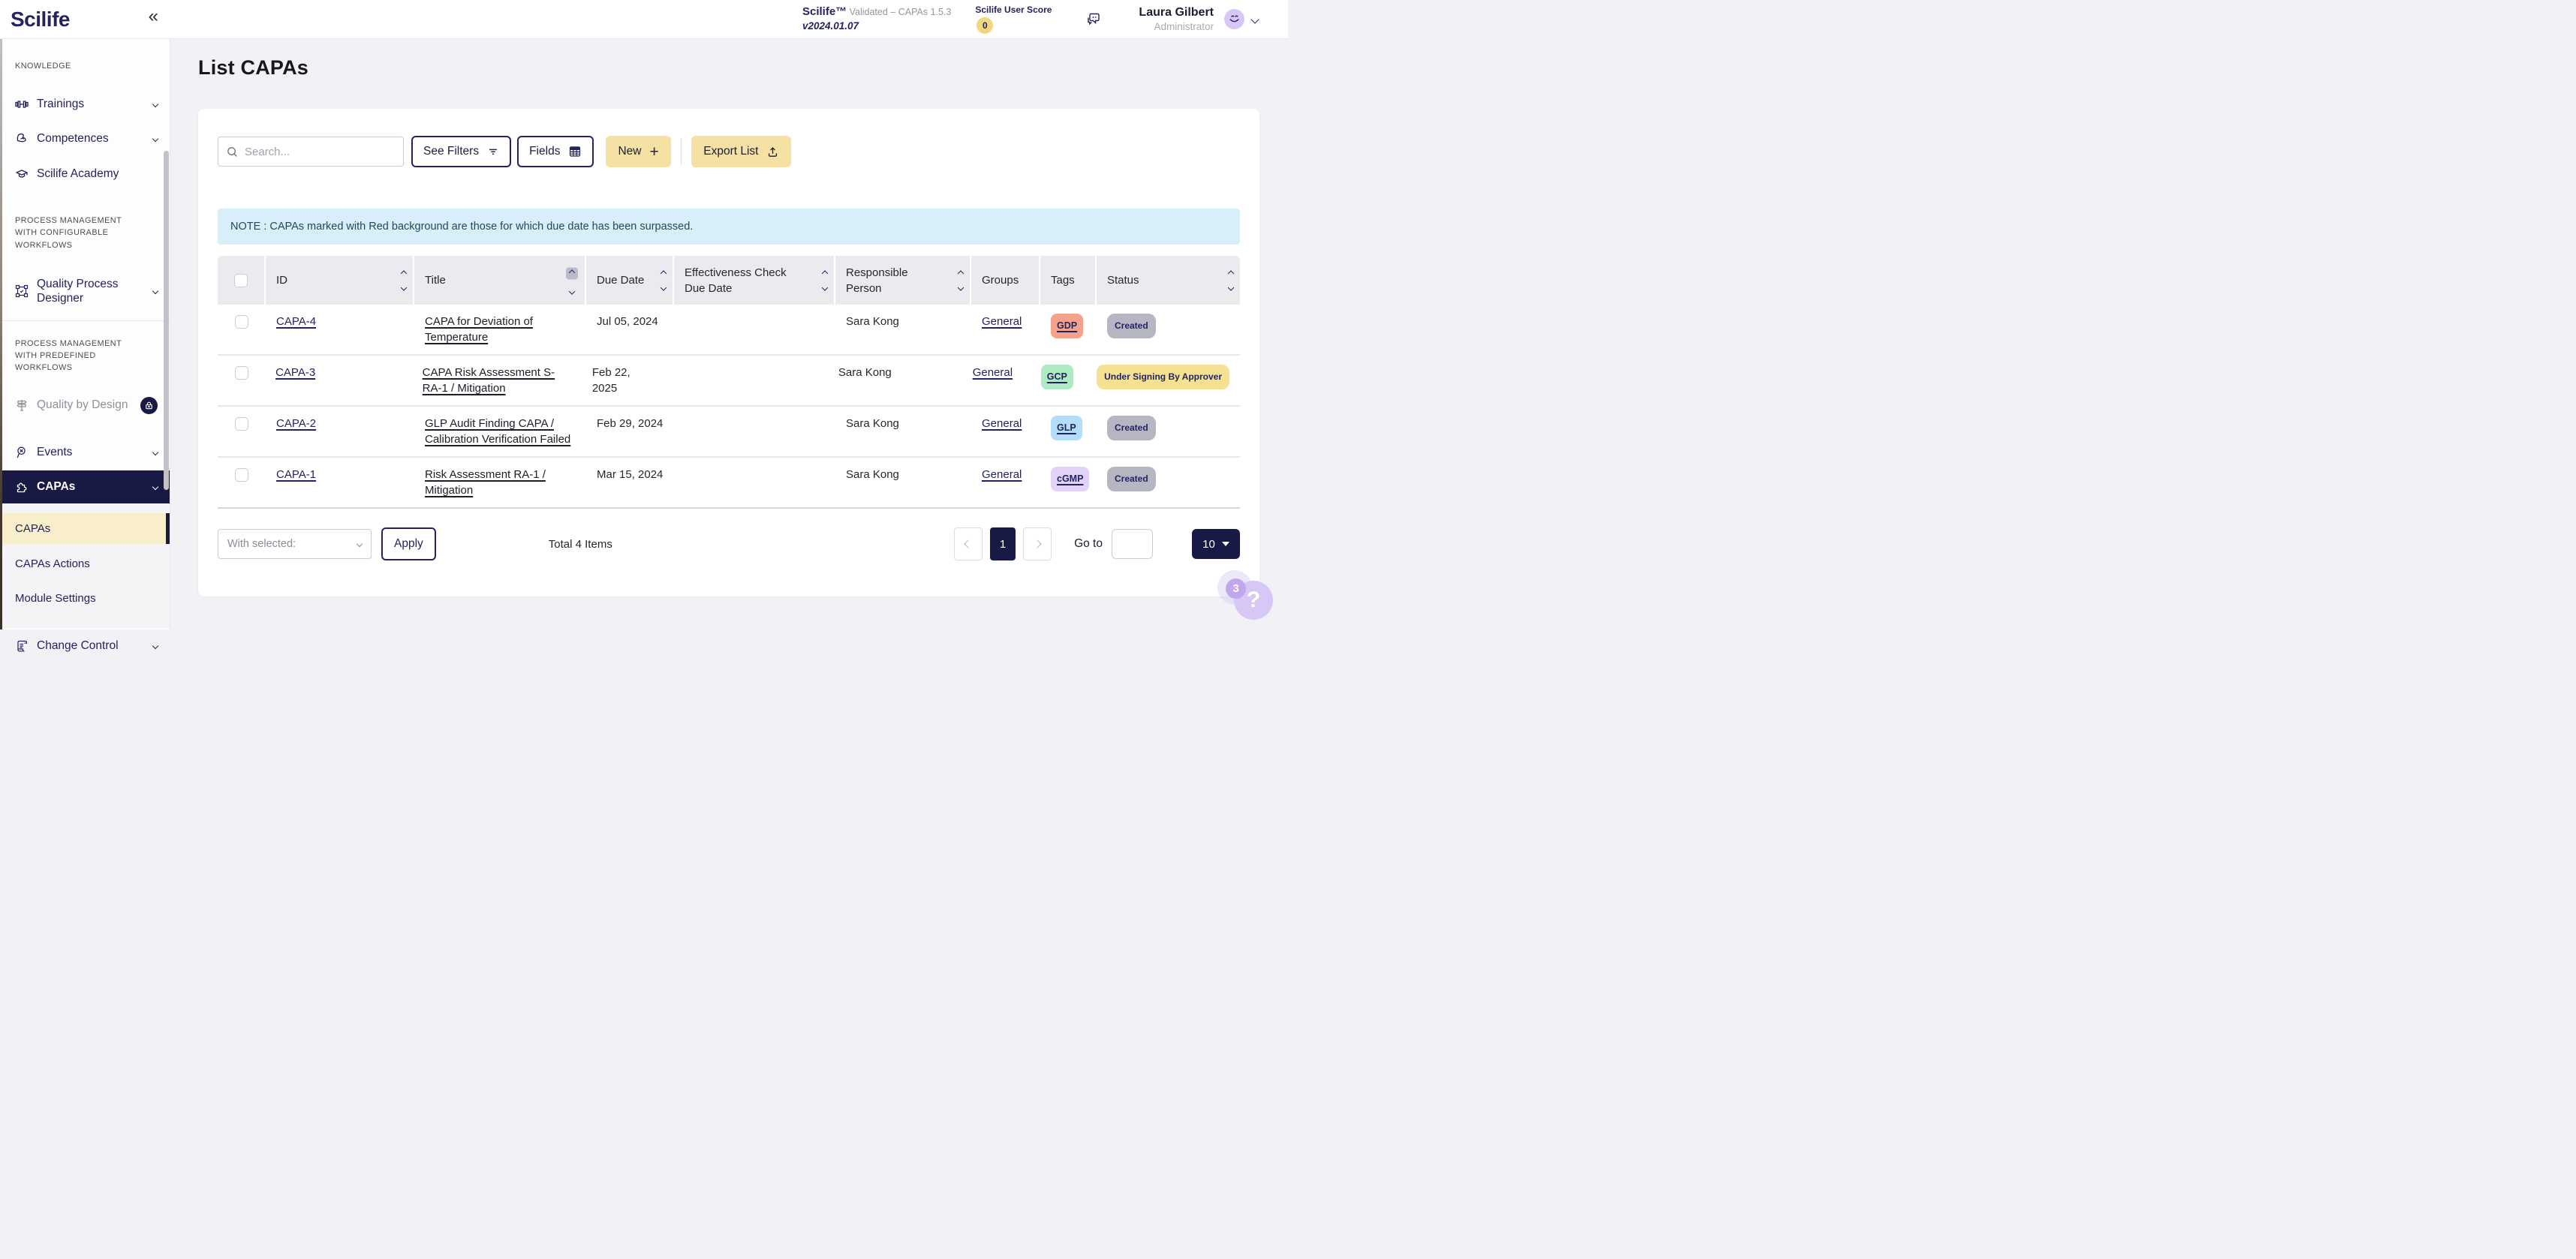  What do you see at coordinates (296, 475) in the screenshot?
I see `capa-id-link: CAPA-1` at bounding box center [296, 475].